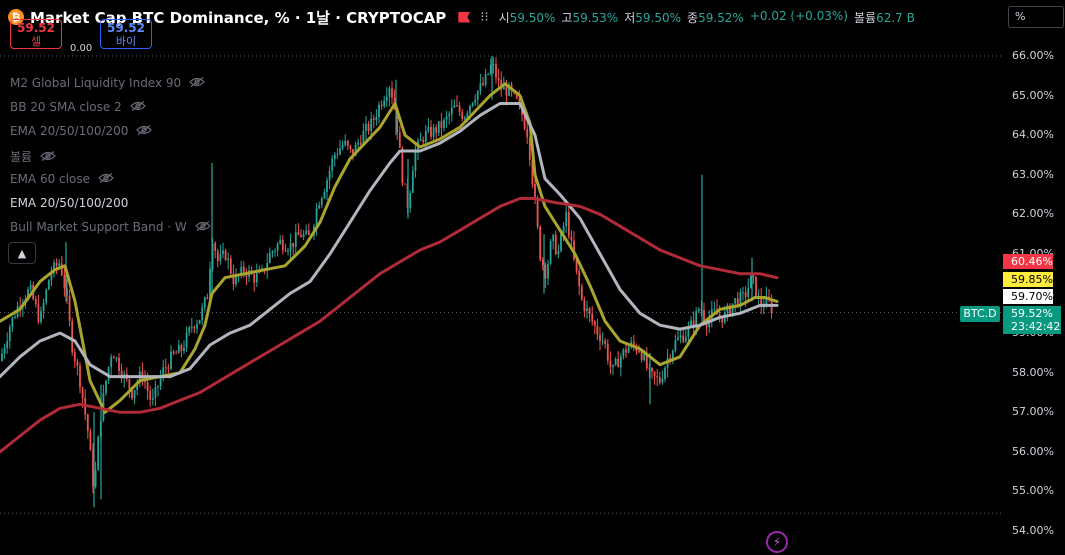 Image resolution: width=1065 pixels, height=555 pixels. I want to click on high-label: 고, so click(567, 17).